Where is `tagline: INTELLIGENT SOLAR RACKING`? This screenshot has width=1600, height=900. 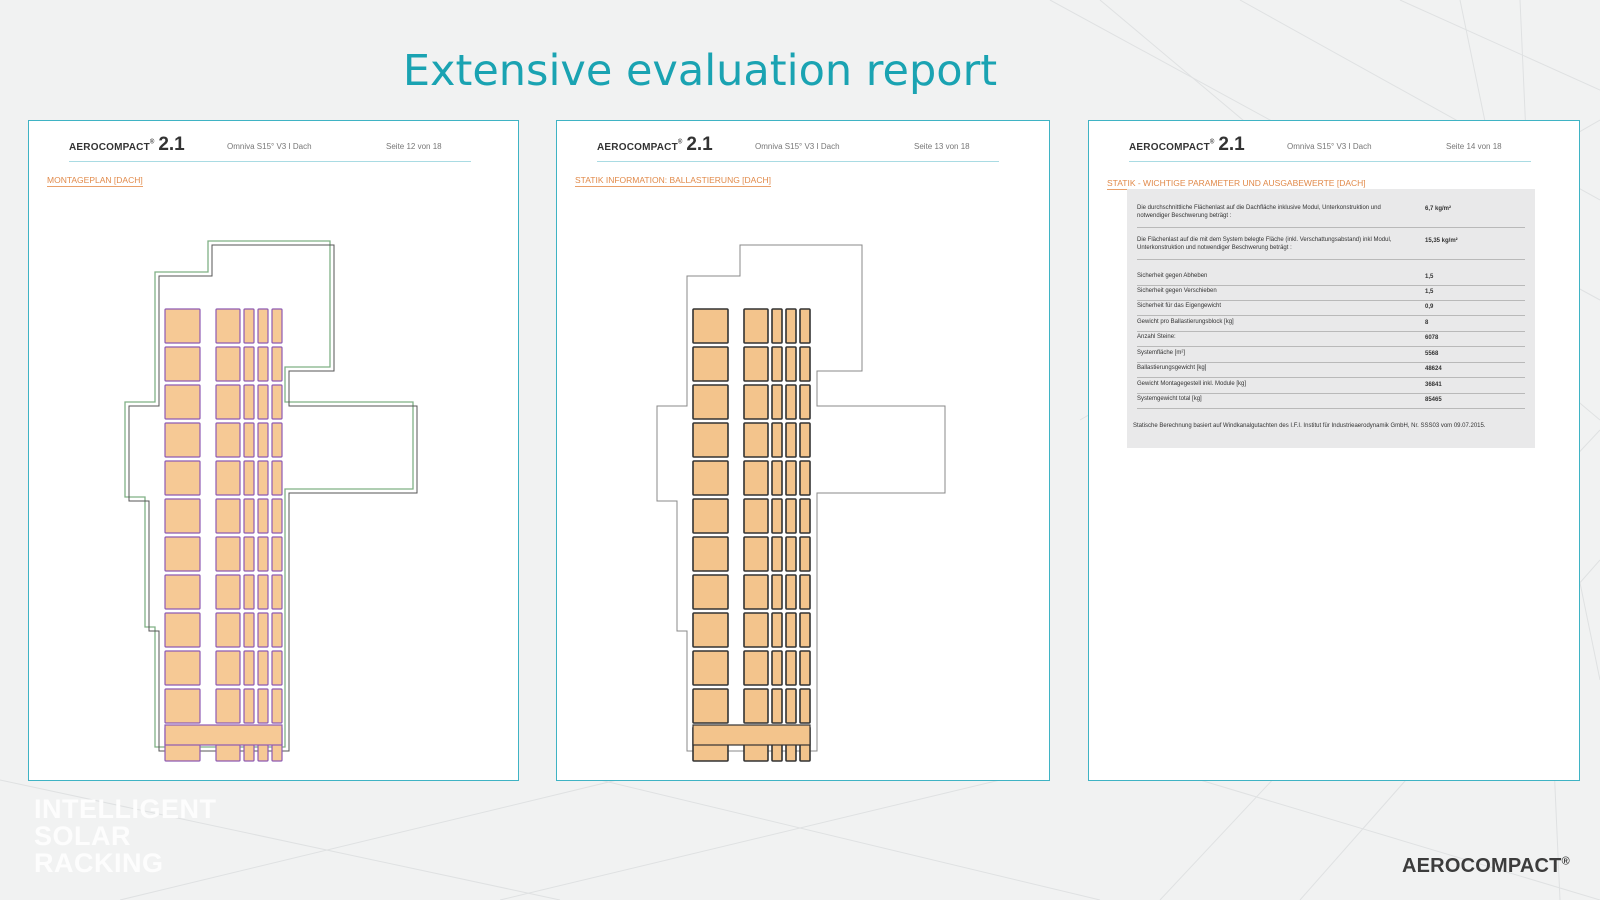 tagline: INTELLIGENT SOLAR RACKING is located at coordinates (125, 836).